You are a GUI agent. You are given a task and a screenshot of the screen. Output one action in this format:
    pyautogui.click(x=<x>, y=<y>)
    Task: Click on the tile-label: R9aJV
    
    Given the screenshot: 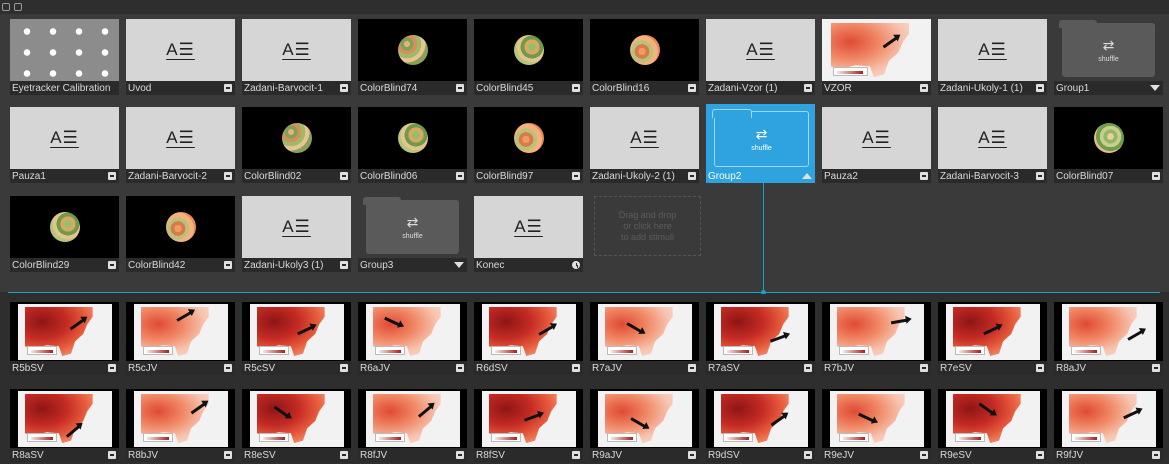 What is the action you would take?
    pyautogui.click(x=644, y=455)
    